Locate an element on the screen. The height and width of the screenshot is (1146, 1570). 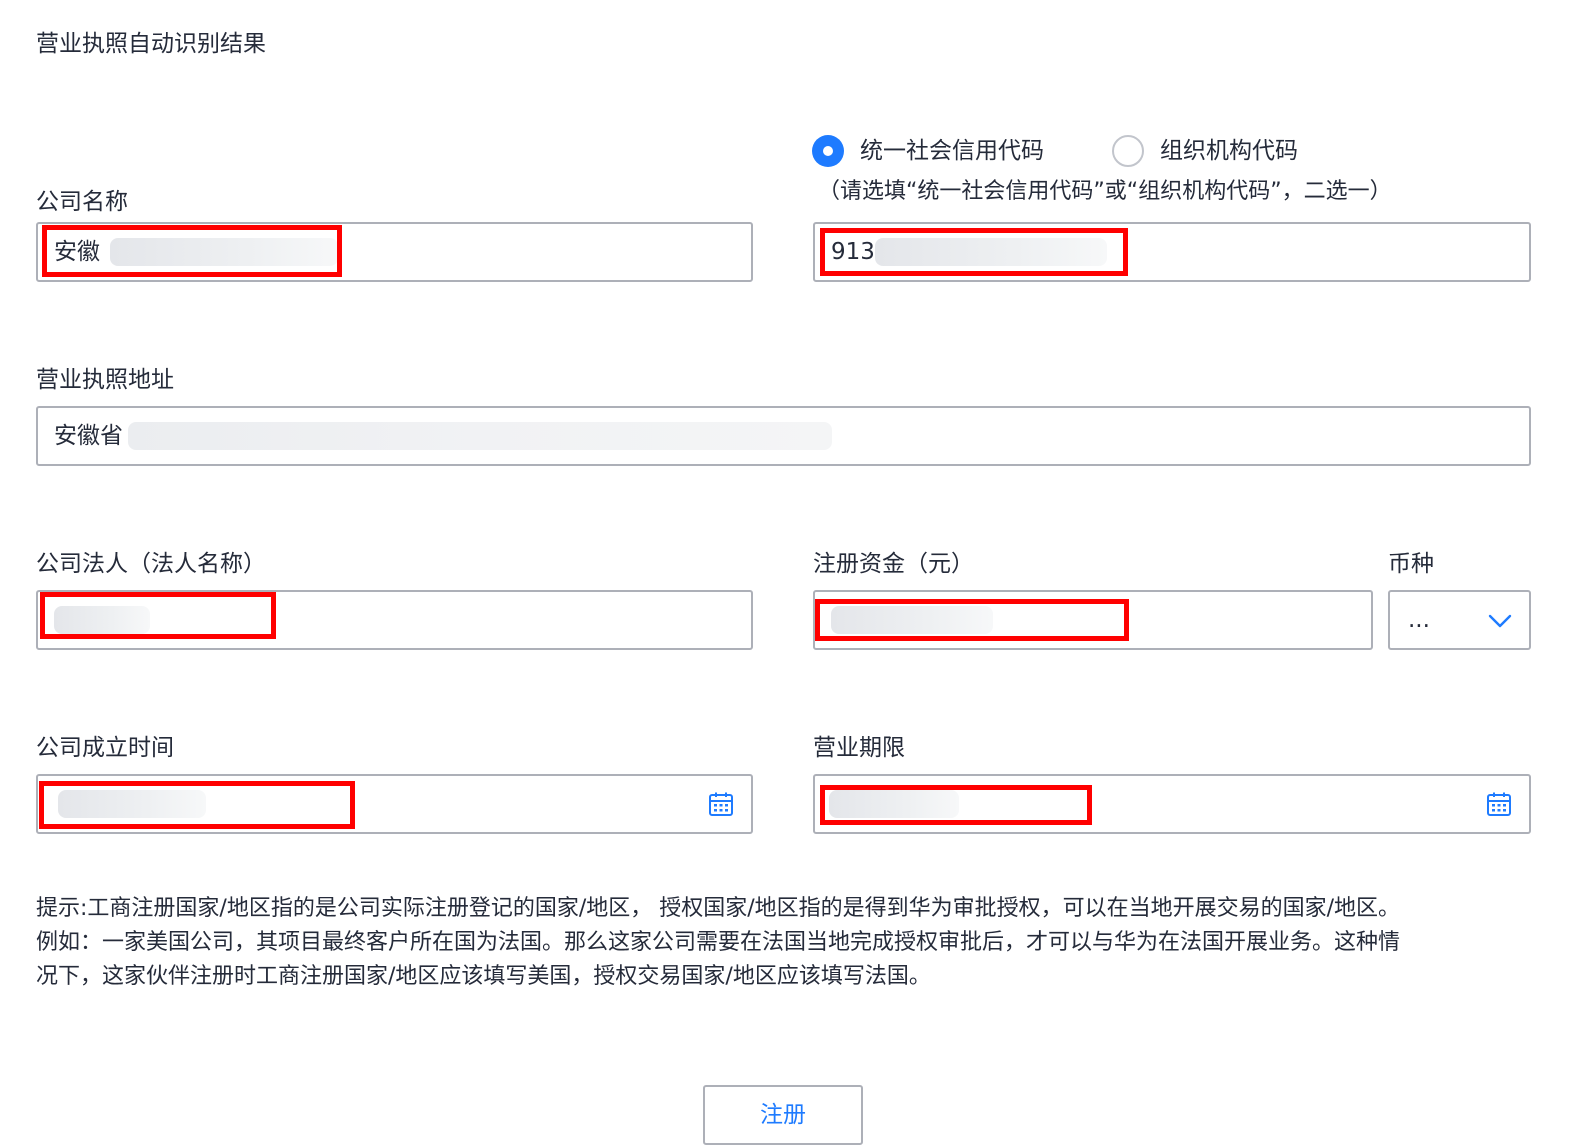
radio-label-unified-credit-code: 统一社会信用代码 is located at coordinates (952, 151).